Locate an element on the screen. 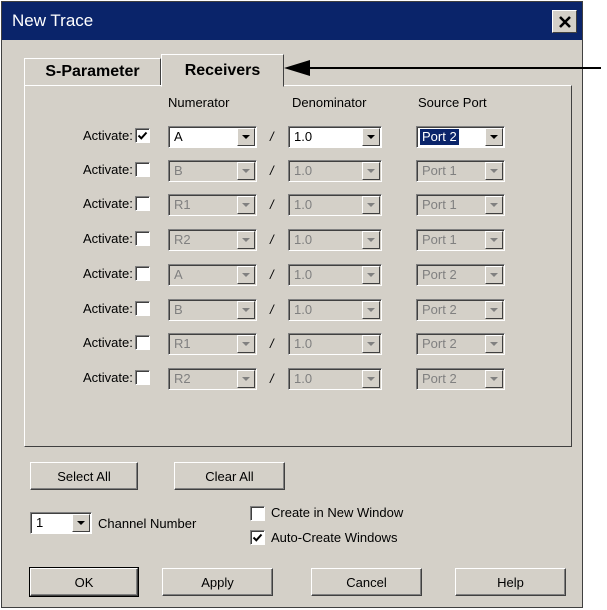  clear-all-button: Clear All is located at coordinates (229, 476).